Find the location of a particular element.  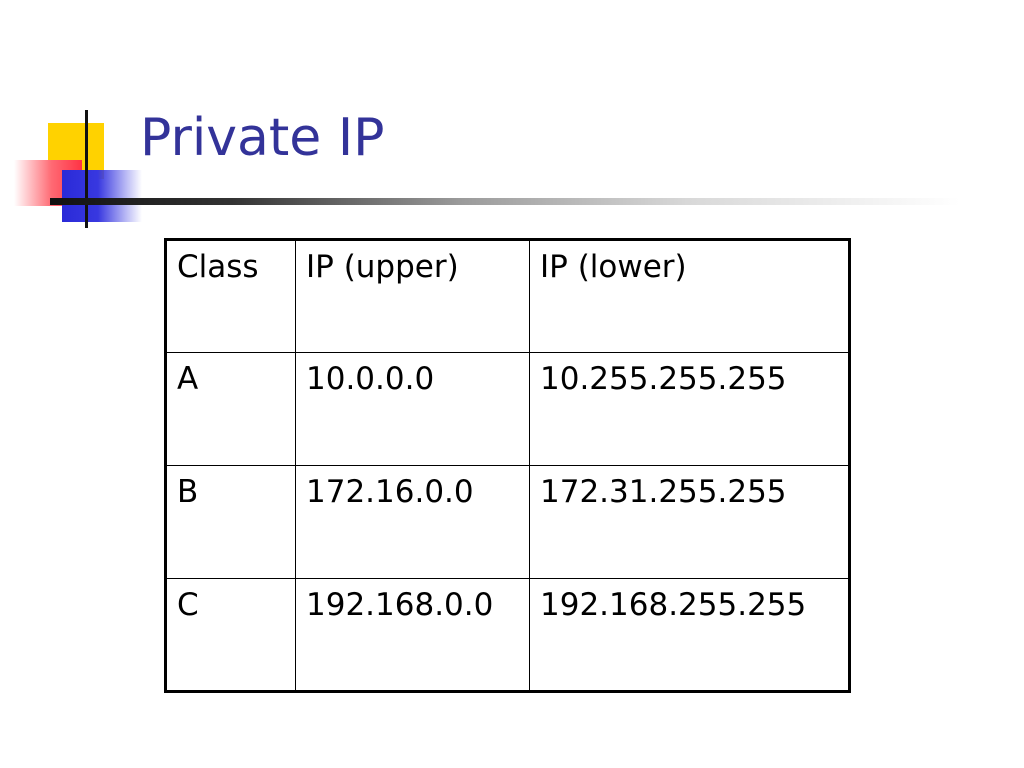

table-cell-ip-lower: 172.31.255.255 is located at coordinates (689, 522).